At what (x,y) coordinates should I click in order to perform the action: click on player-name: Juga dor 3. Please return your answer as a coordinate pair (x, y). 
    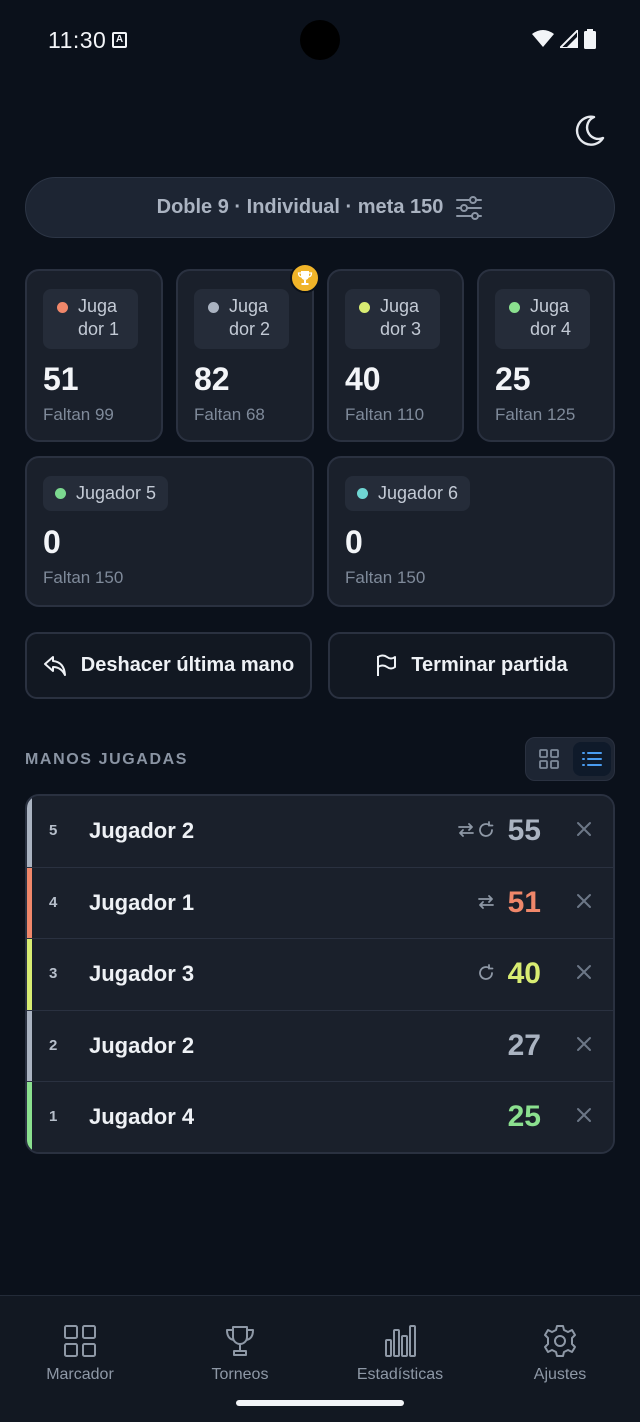
    Looking at the image, I should click on (401, 317).